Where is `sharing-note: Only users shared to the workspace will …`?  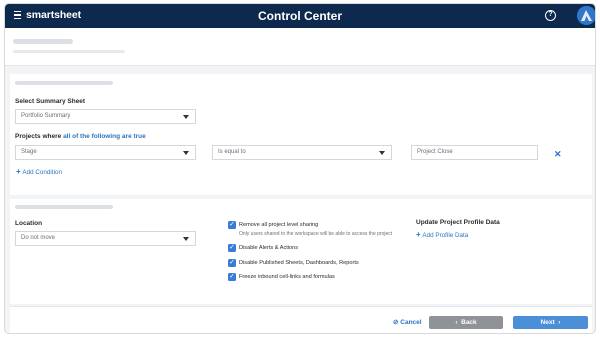
sharing-note: Only users shared to the workspace will … is located at coordinates (316, 234).